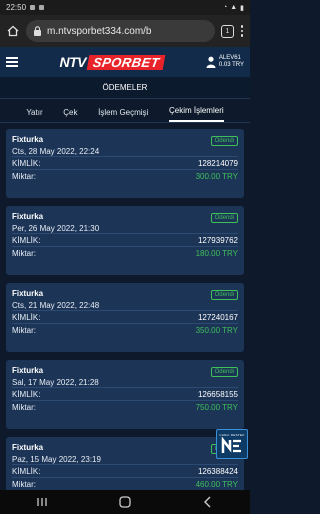 The image size is (320, 514). Describe the element at coordinates (208, 502) in the screenshot. I see `back-icon` at that location.